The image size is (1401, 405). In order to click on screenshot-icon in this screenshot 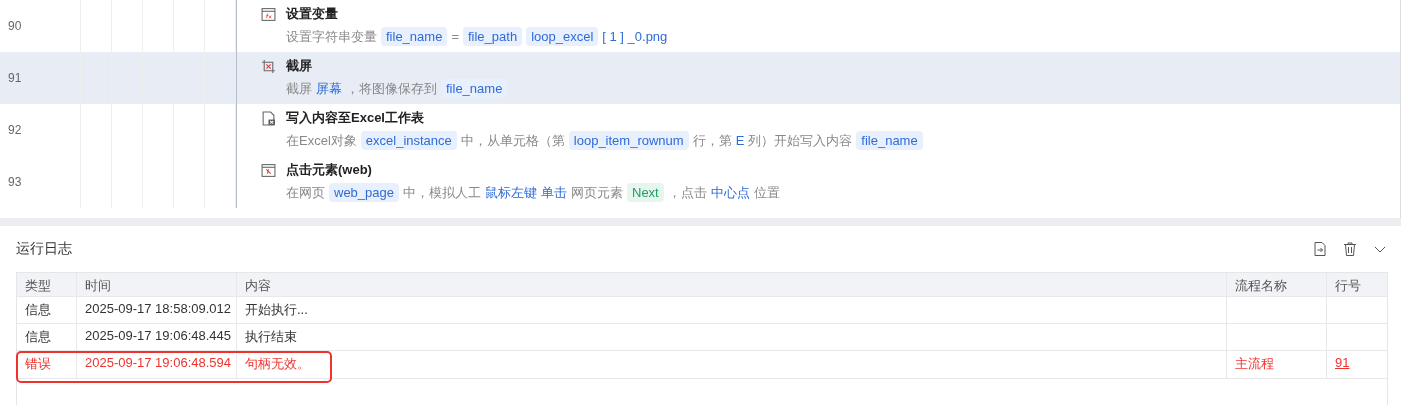, I will do `click(268, 66)`.